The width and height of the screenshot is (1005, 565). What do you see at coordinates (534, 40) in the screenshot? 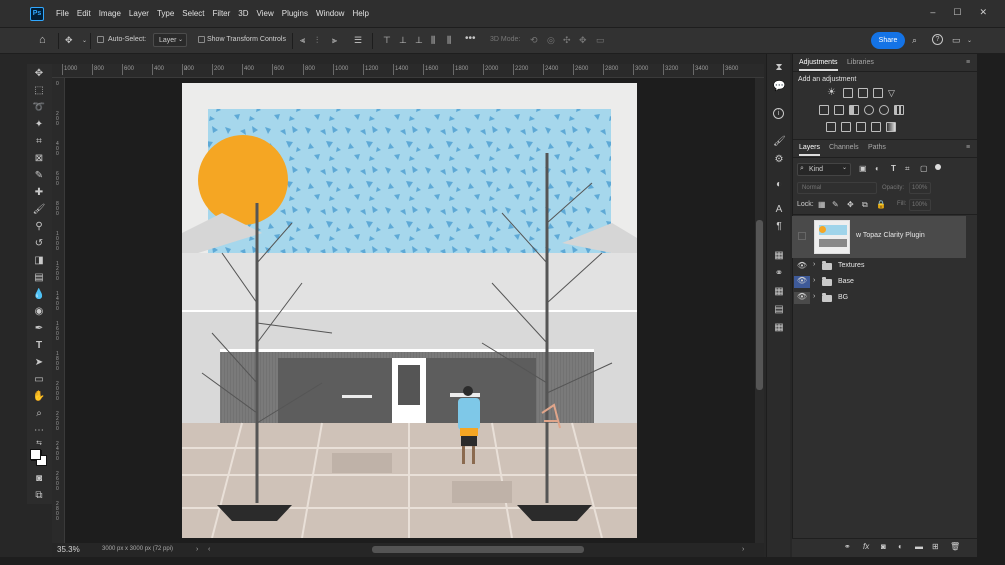
I see `3d-orbit-icon: ⟲` at bounding box center [534, 40].